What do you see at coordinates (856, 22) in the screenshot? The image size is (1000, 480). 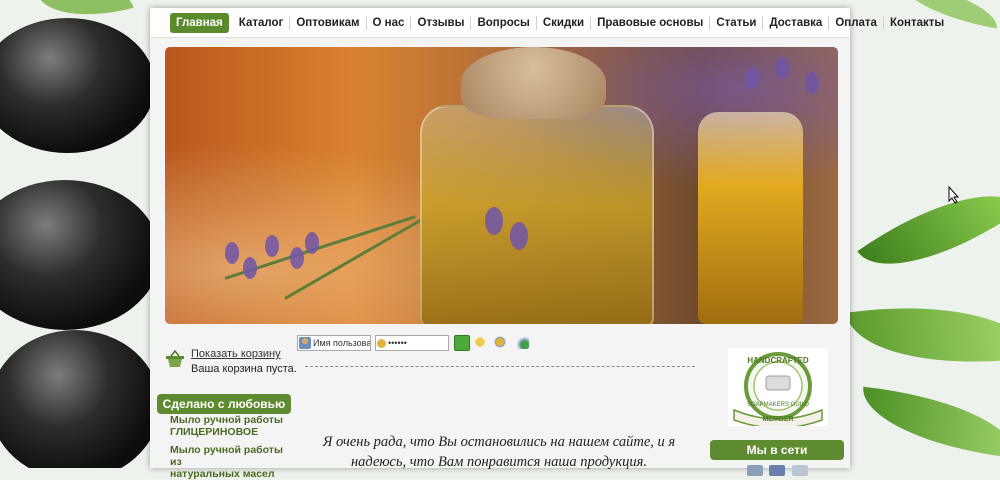 I see `nav-item-payment: Оплата` at bounding box center [856, 22].